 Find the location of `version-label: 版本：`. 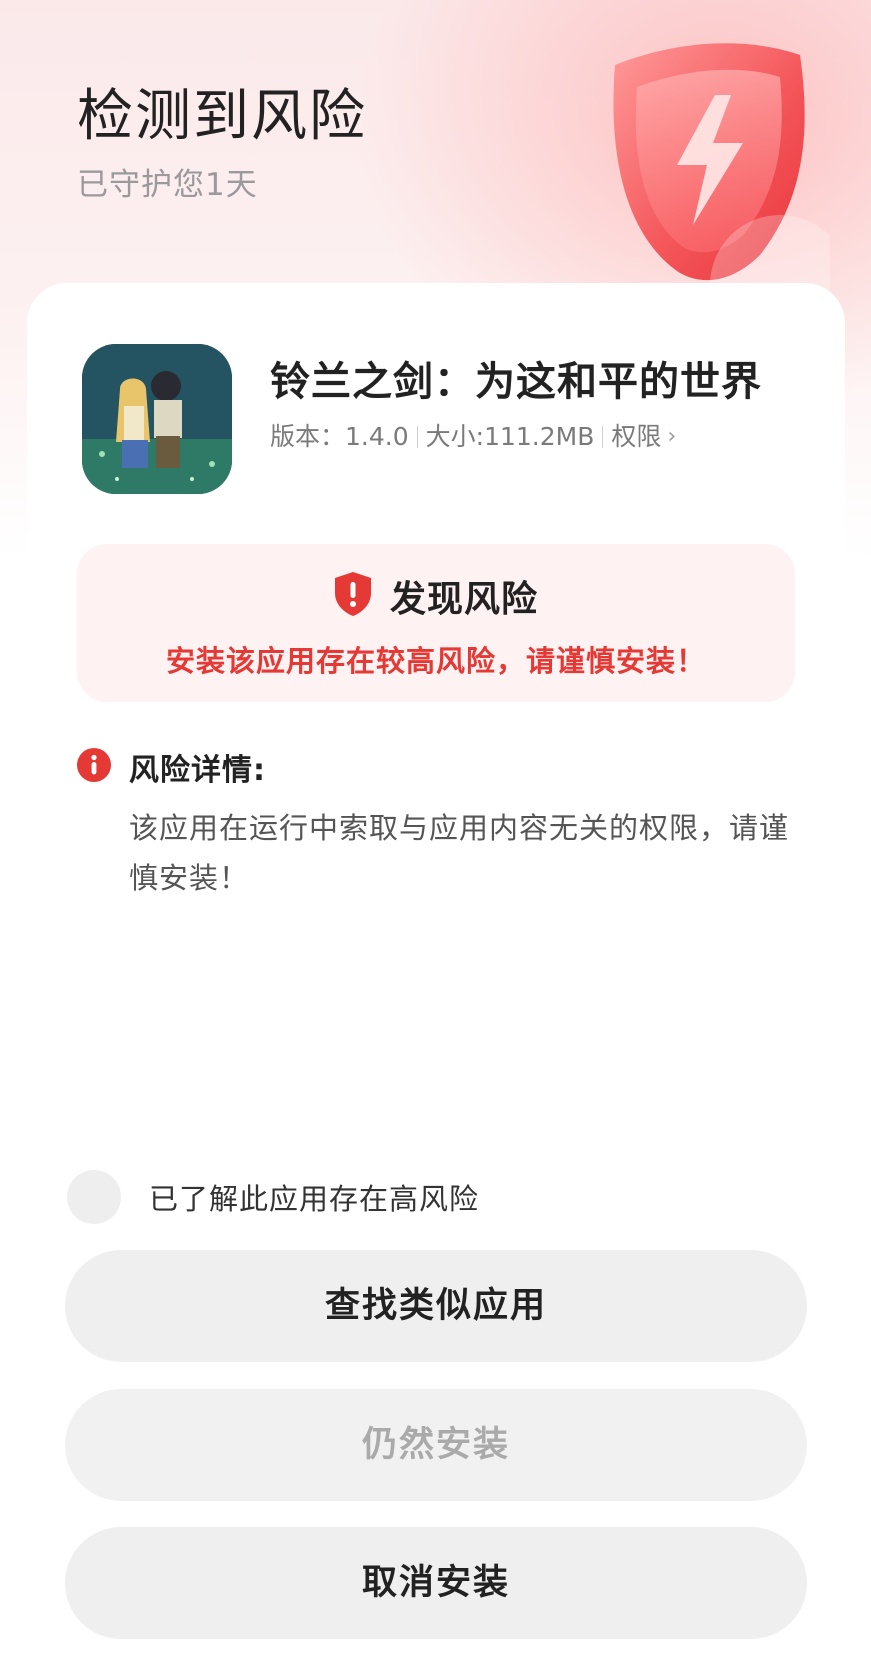

version-label: 版本： is located at coordinates (308, 436).